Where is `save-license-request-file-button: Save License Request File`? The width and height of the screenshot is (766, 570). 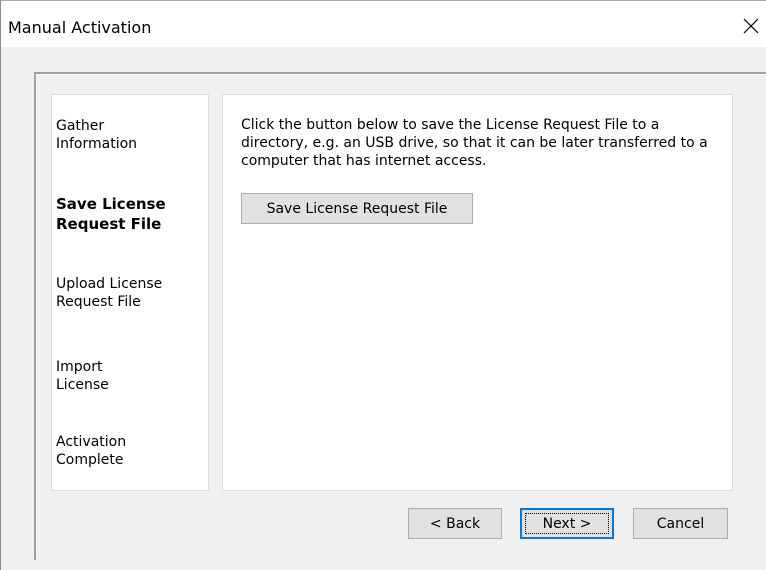 save-license-request-file-button: Save License Request File is located at coordinates (357, 208).